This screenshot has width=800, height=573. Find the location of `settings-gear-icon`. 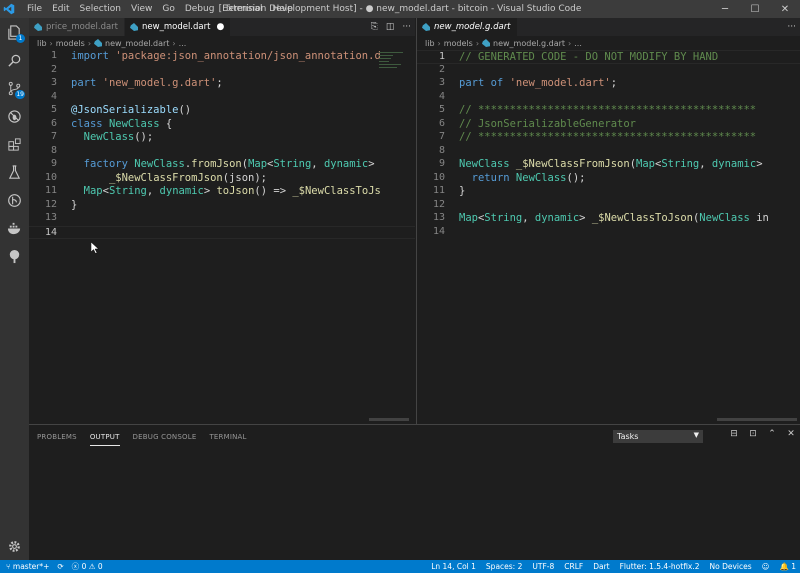

settings-gear-icon is located at coordinates (14, 546).